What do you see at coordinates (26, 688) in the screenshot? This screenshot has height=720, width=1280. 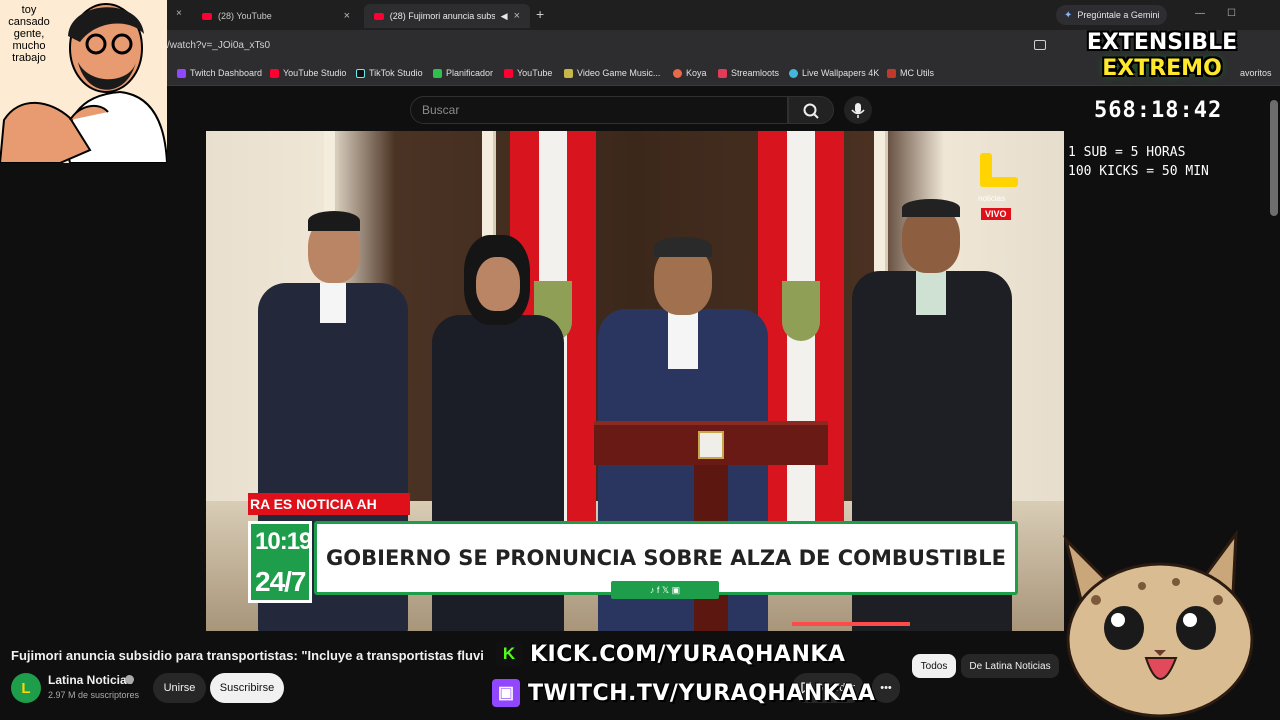 I see `channel-avatar: L` at bounding box center [26, 688].